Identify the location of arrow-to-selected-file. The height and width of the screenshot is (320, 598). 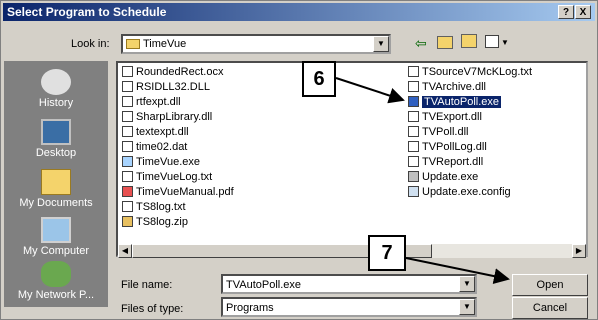
(370, 90).